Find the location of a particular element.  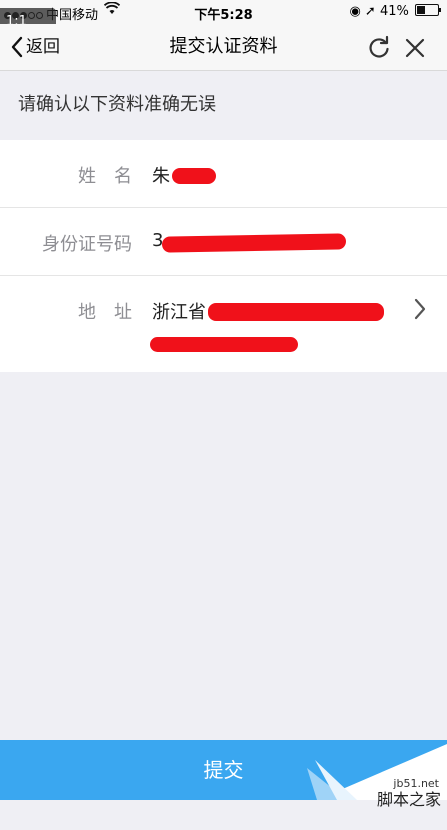

location-icon: ◉ ➚ is located at coordinates (362, 11).